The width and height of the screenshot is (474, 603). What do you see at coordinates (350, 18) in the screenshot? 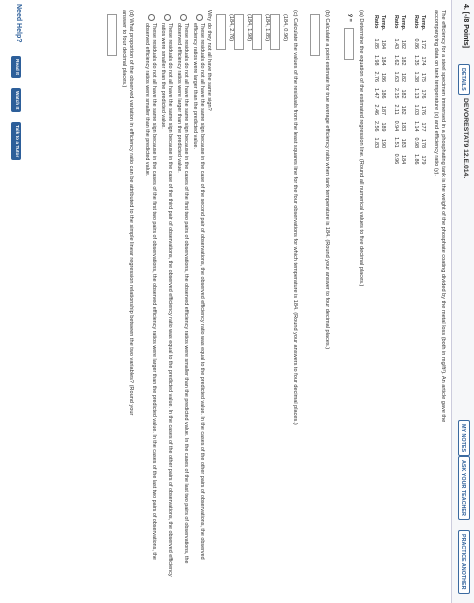
I see `y-hat-label: ŷ =` at bounding box center [350, 18].